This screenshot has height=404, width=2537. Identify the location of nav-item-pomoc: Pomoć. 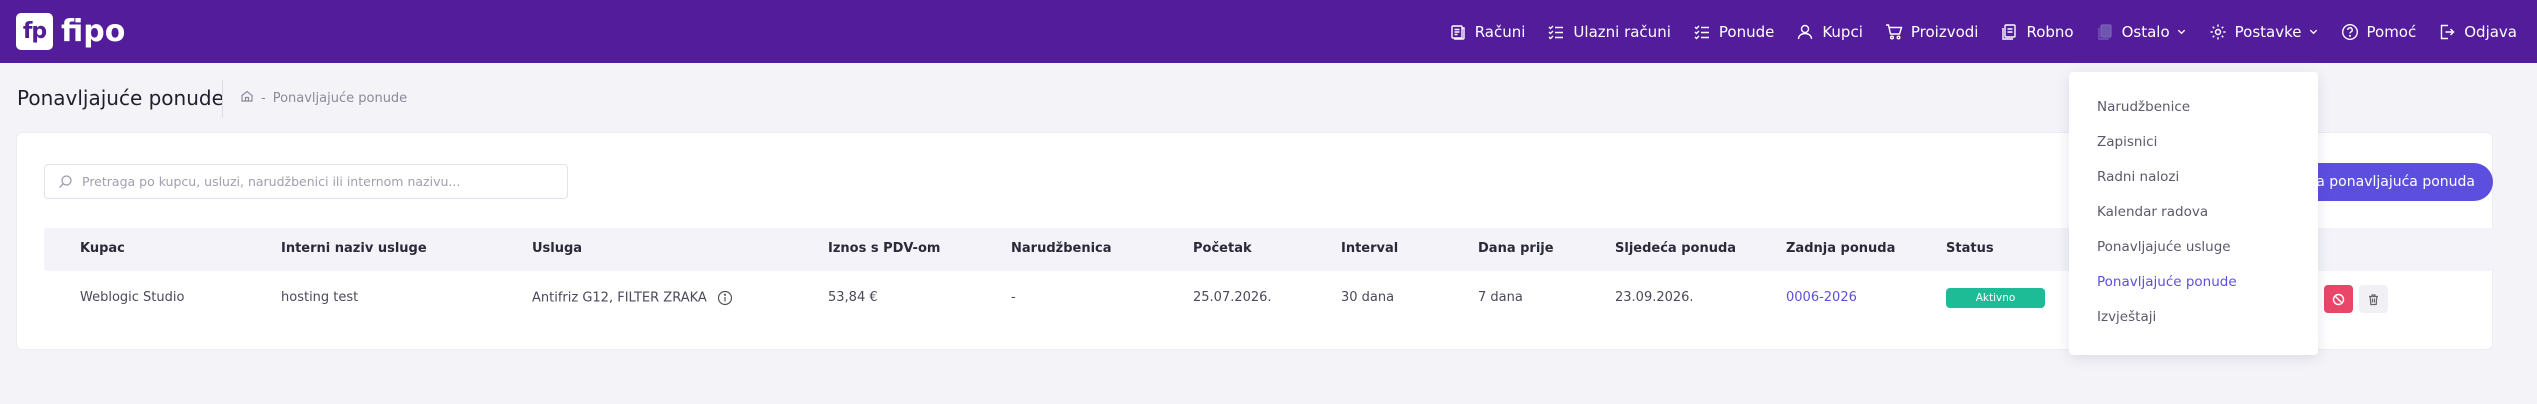
(2379, 31).